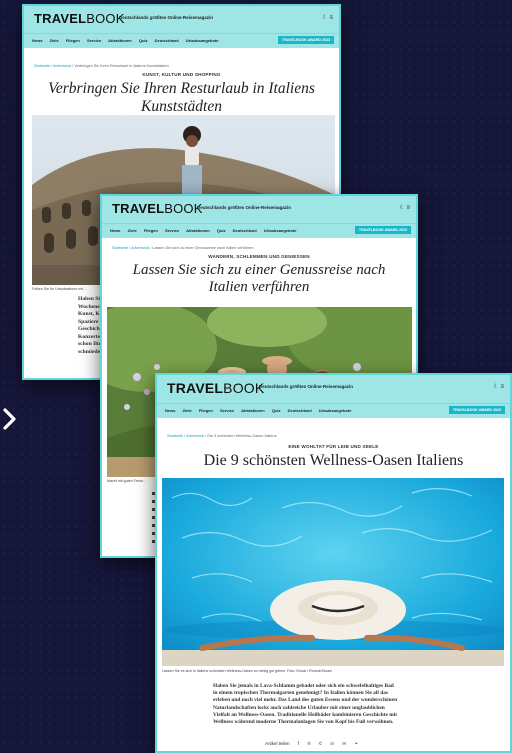  I want to click on breadcrumb-current: Die 9 schönsten Wellness-Oasen Italiens, so click(242, 436).